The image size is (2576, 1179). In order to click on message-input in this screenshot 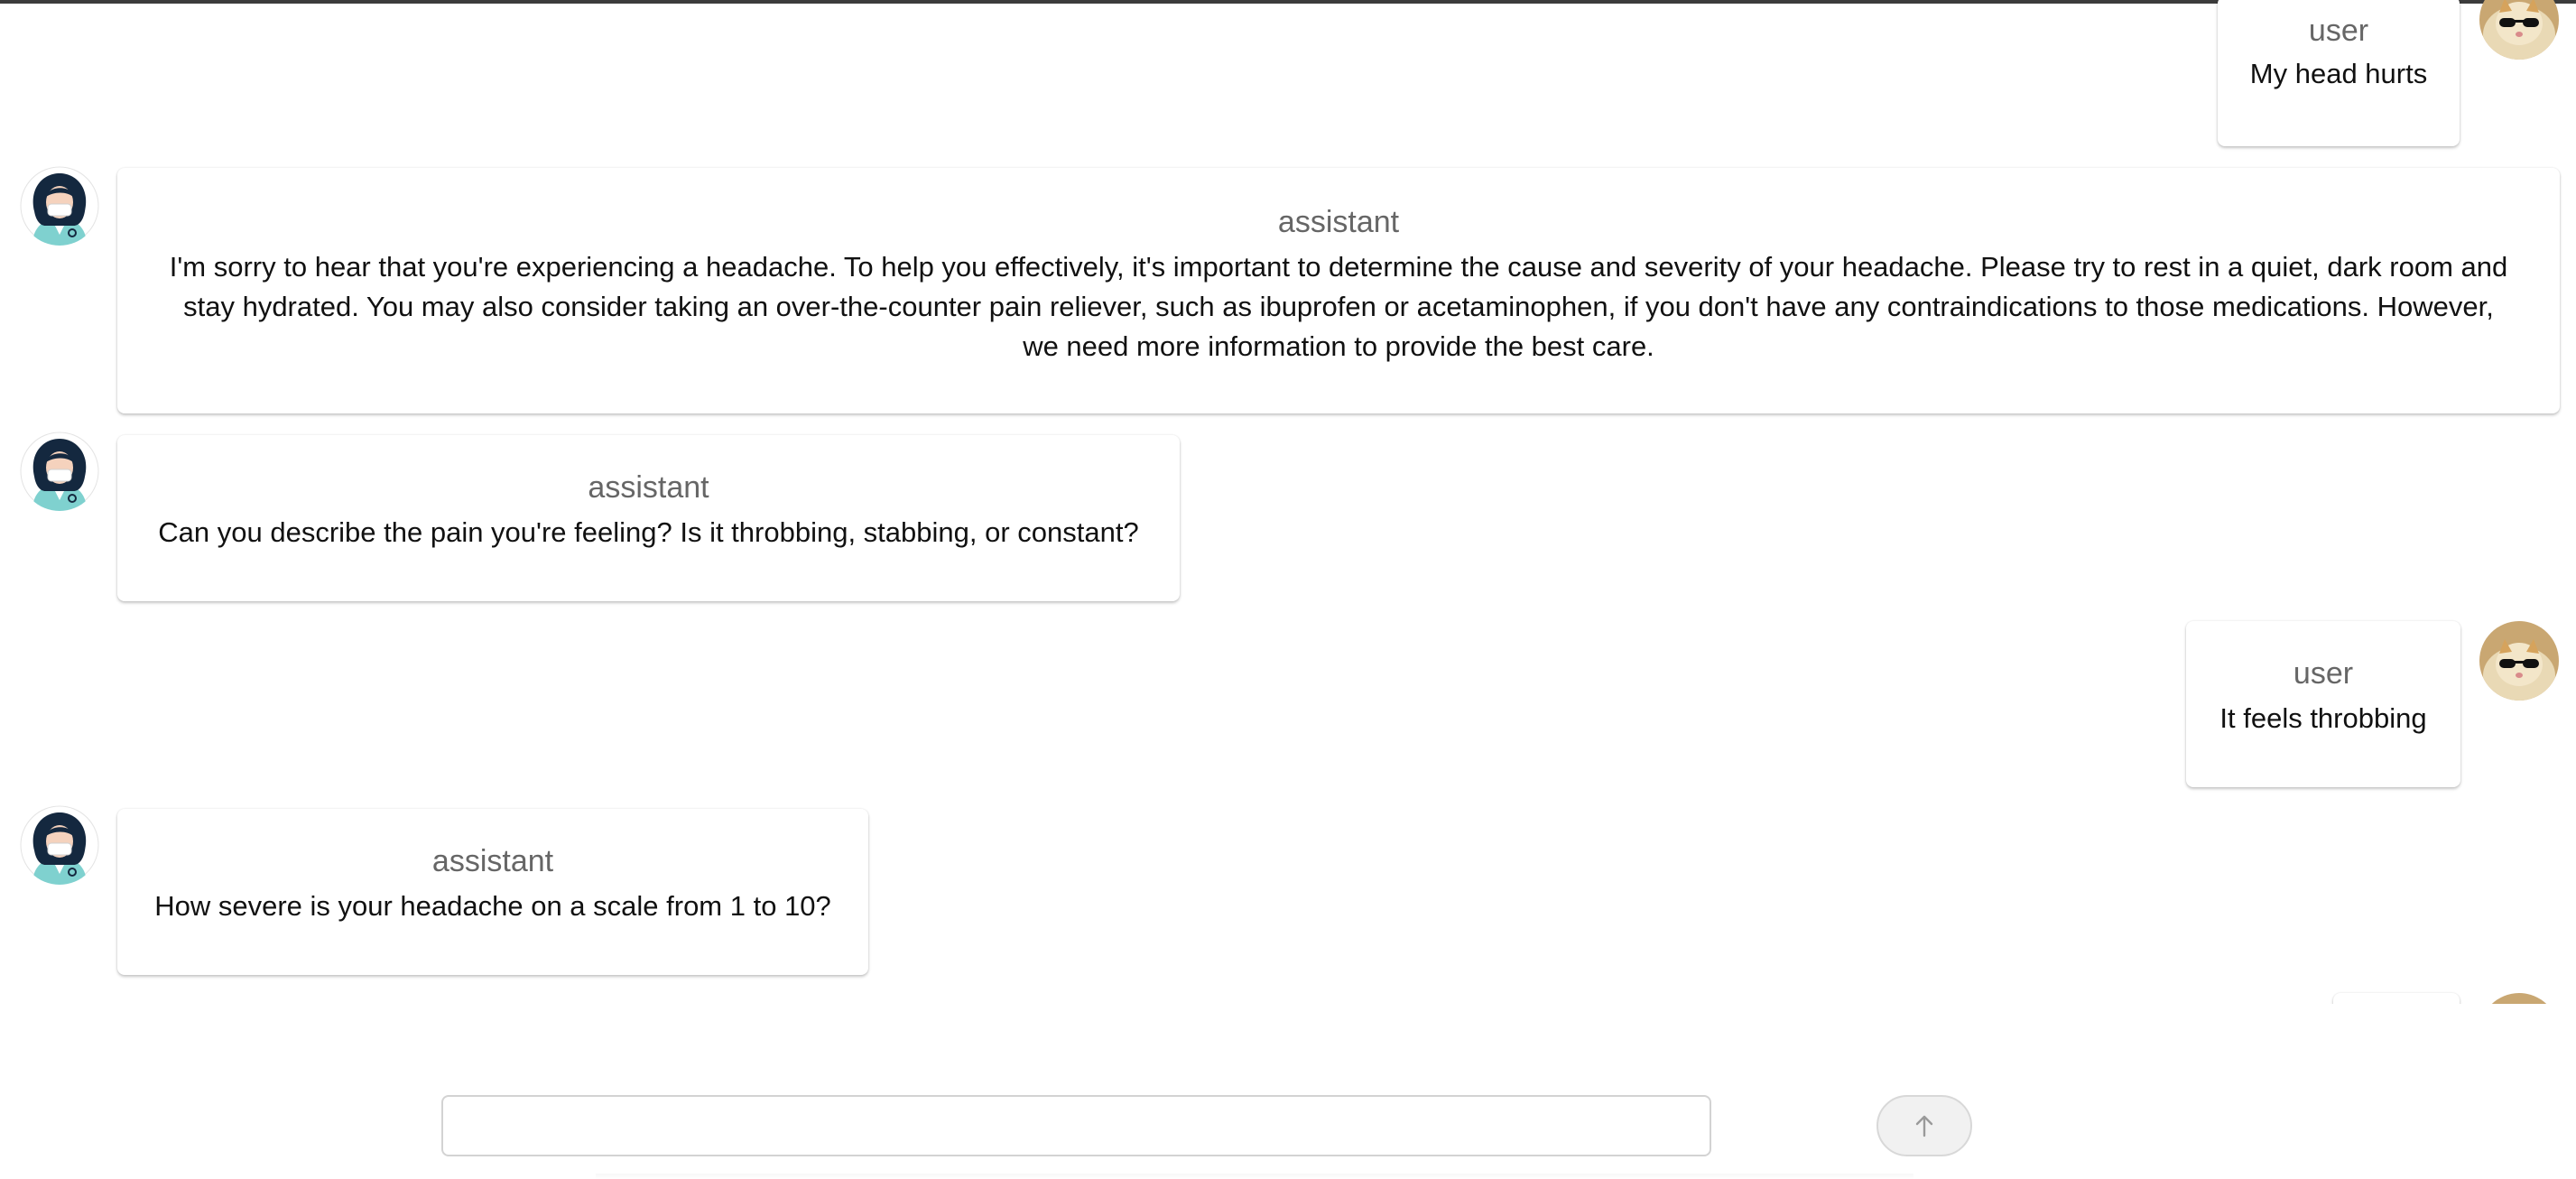, I will do `click(1076, 1126)`.